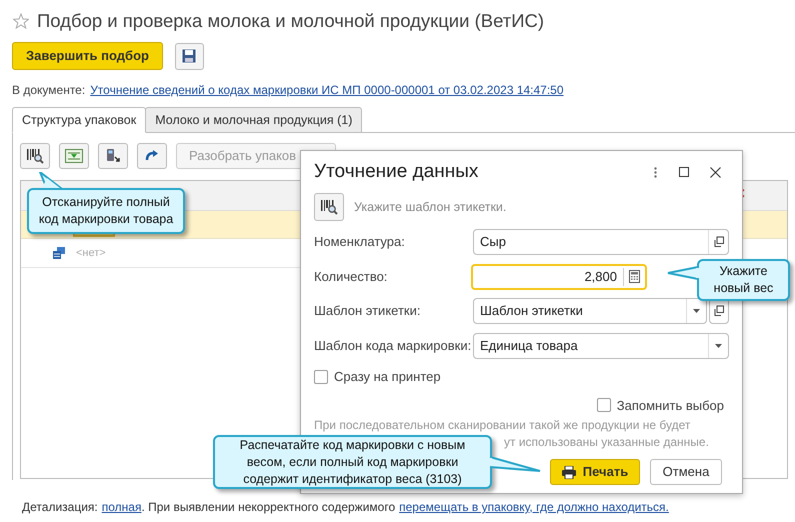 This screenshot has width=795, height=522. What do you see at coordinates (60, 507) in the screenshot?
I see `detail-label: Детализация:` at bounding box center [60, 507].